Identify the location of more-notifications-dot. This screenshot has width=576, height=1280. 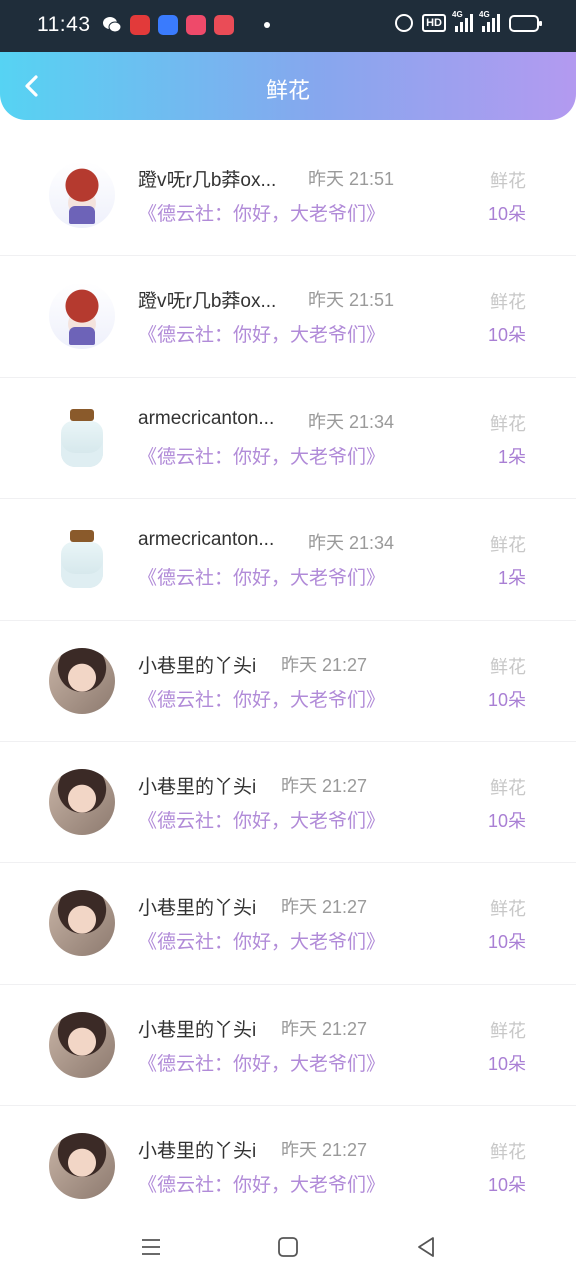
(267, 25).